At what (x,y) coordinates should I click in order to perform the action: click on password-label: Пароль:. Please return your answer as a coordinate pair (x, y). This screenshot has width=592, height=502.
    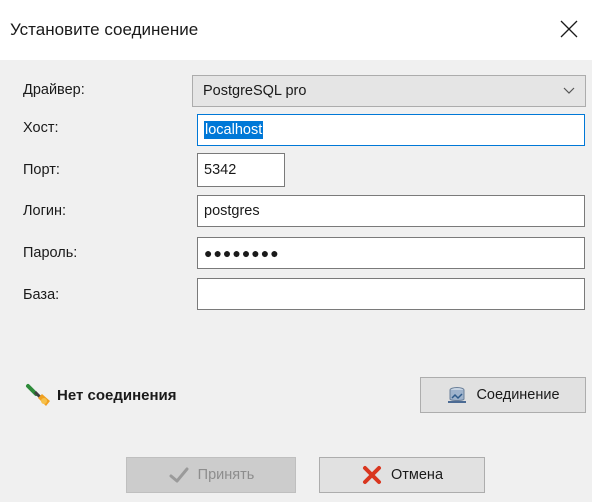
    Looking at the image, I should click on (50, 253).